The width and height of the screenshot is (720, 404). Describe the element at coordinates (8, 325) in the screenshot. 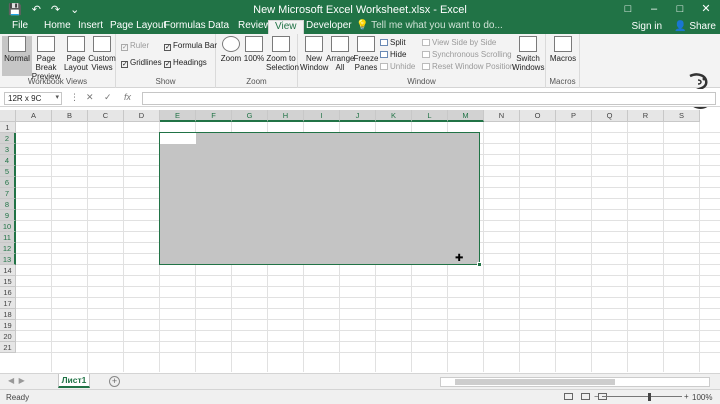

I see `row-header-19: 19` at that location.